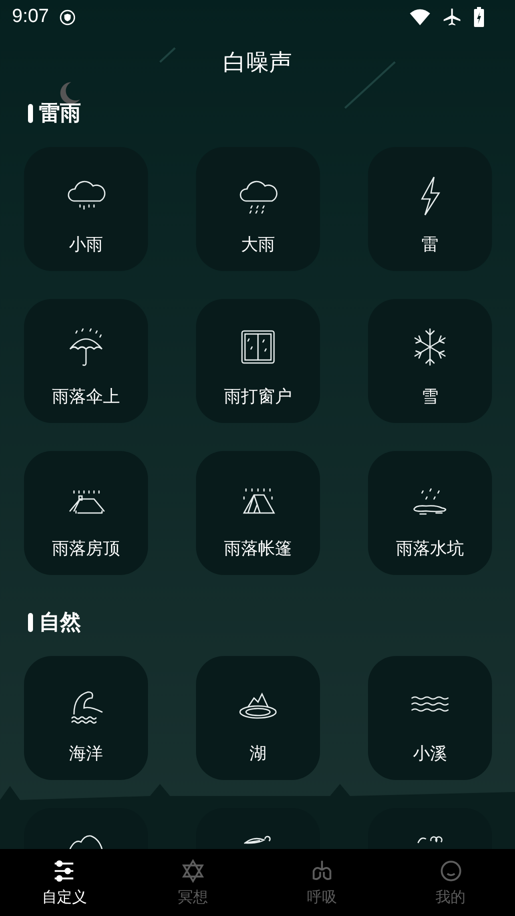 Image resolution: width=515 pixels, height=916 pixels. I want to click on sound-card: 雨落帐篷, so click(258, 513).